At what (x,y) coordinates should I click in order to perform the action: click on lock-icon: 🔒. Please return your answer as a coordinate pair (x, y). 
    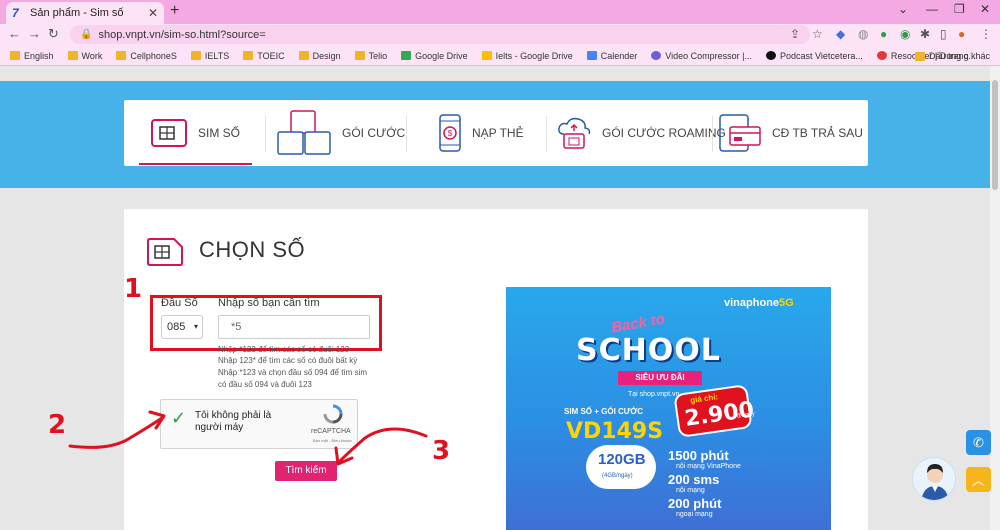
    Looking at the image, I should click on (86, 34).